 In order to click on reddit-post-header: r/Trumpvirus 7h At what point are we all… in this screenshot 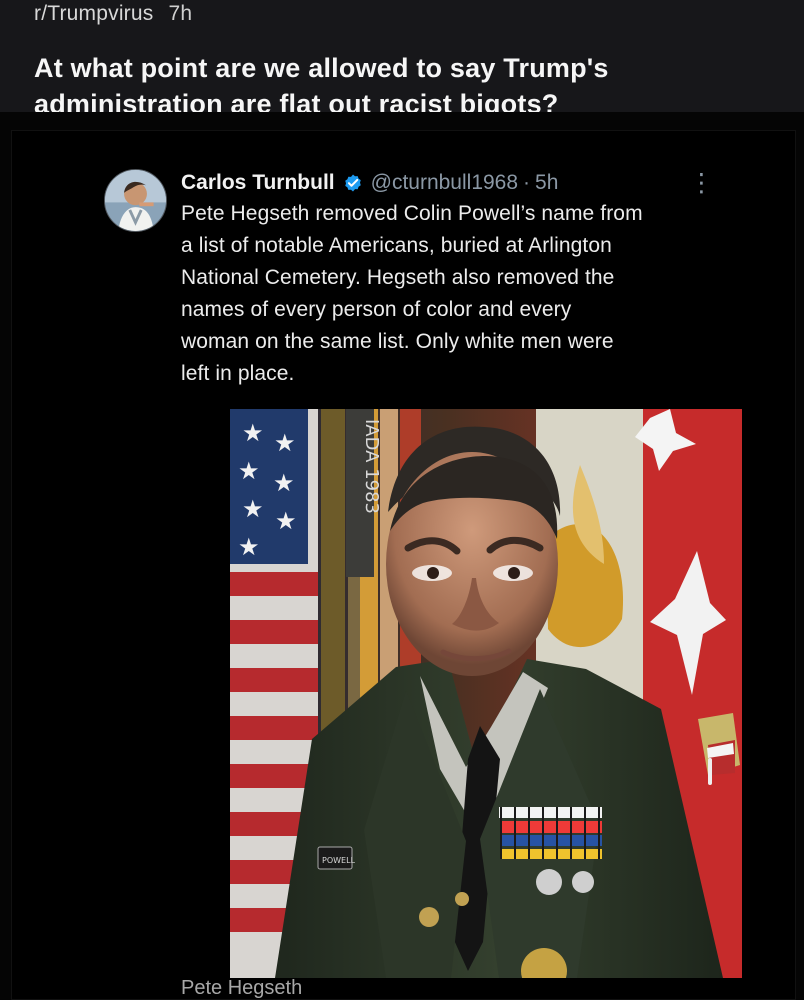, I will do `click(402, 59)`.